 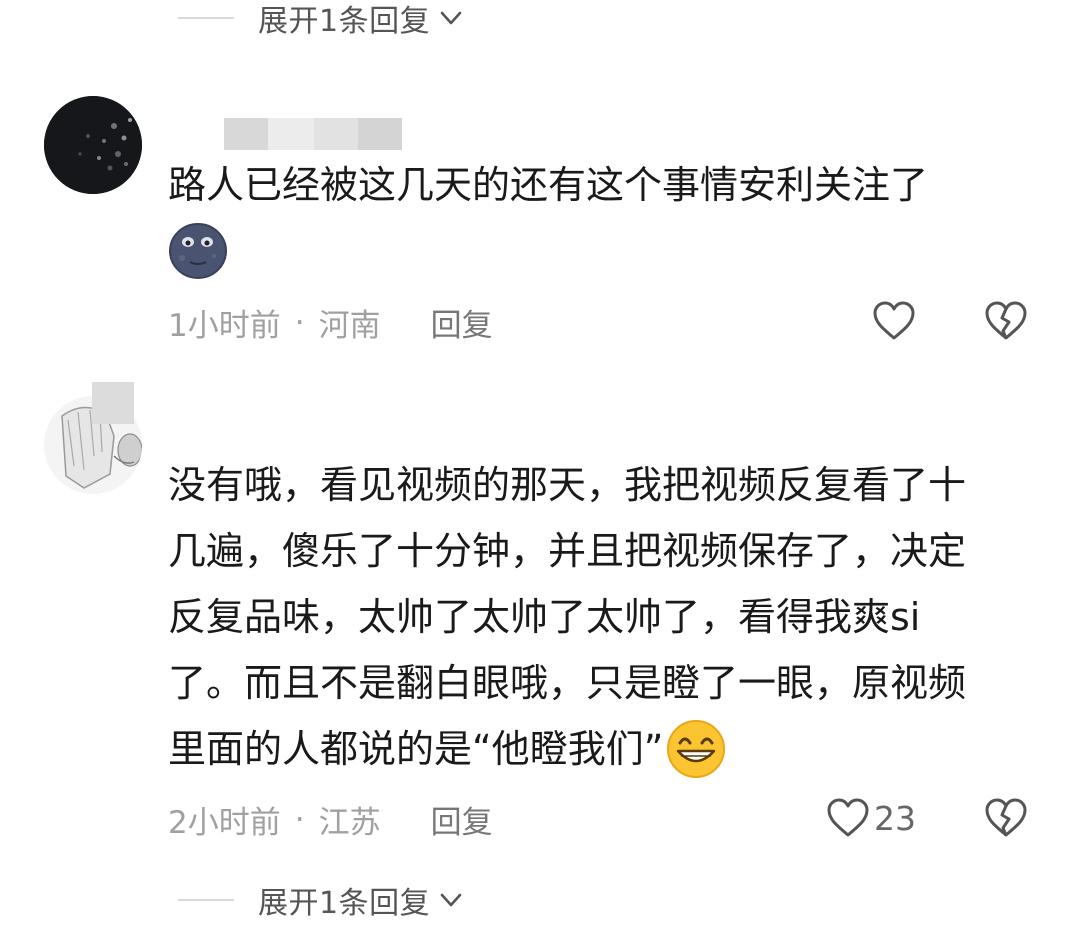 I want to click on comment-line: 几遍，傻乐了十分钟，并且把视频保存了，决定, so click(x=567, y=551).